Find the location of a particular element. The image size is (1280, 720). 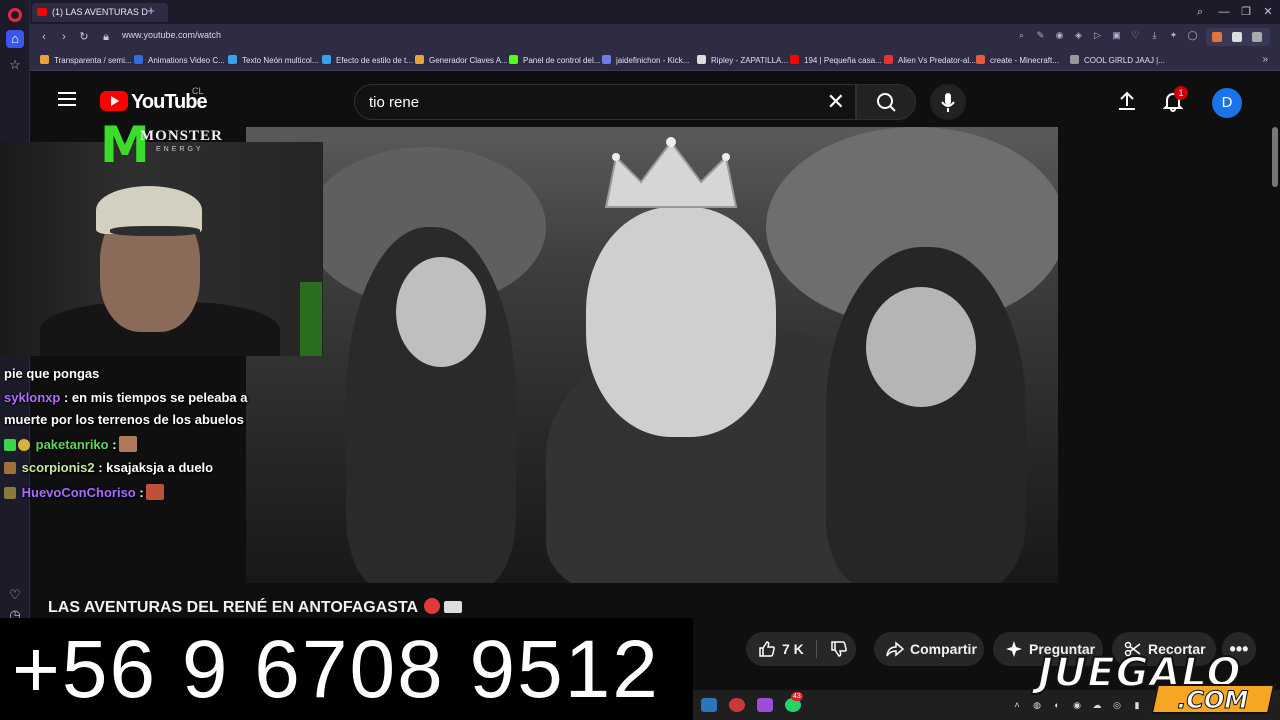

crown-icon is located at coordinates (671, 172).